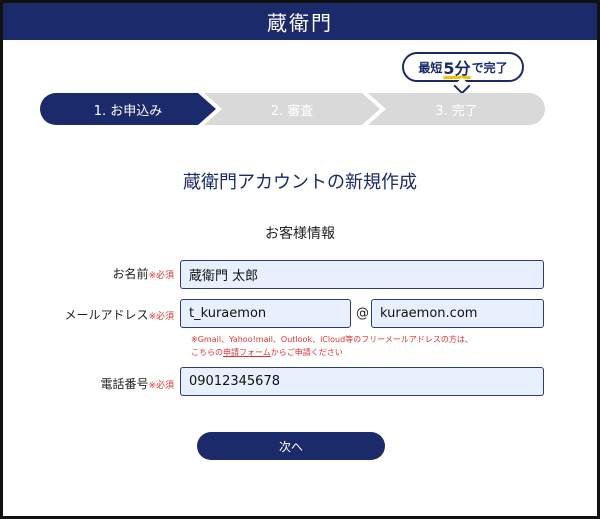 Image resolution: width=600 pixels, height=519 pixels. I want to click on step-complete: 3. 完了, so click(456, 109).